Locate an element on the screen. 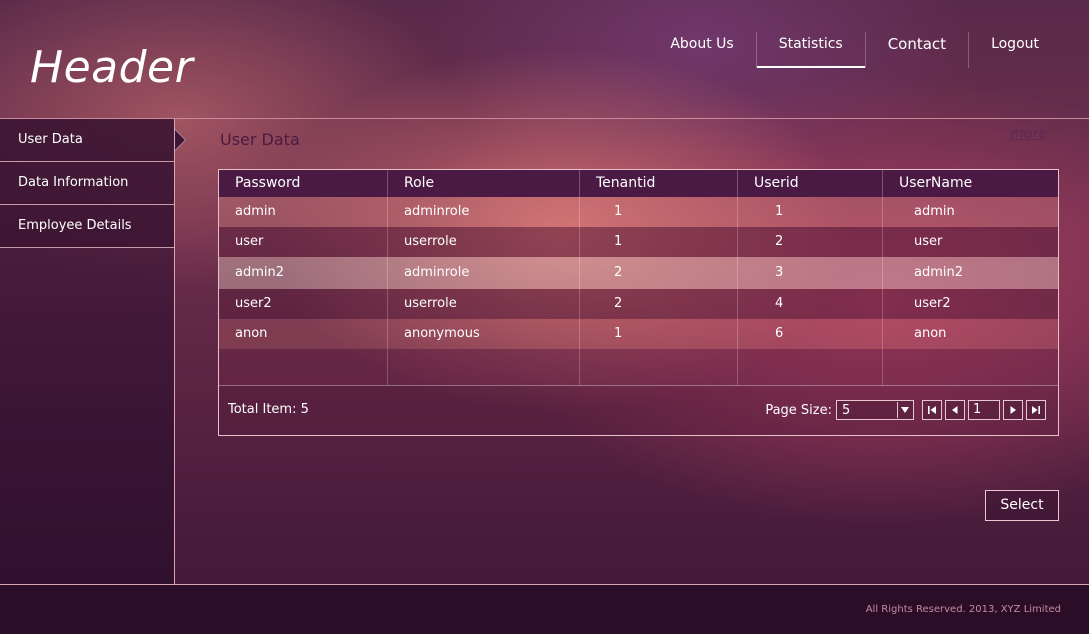 Image resolution: width=1089 pixels, height=634 pixels. first-page-icon is located at coordinates (932, 410).